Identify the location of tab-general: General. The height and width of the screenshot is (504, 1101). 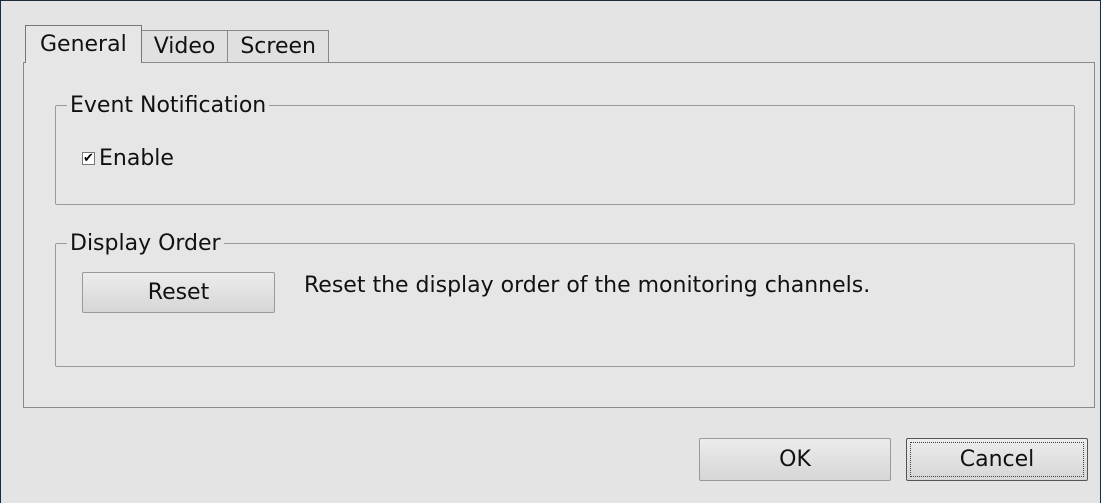
(83, 44).